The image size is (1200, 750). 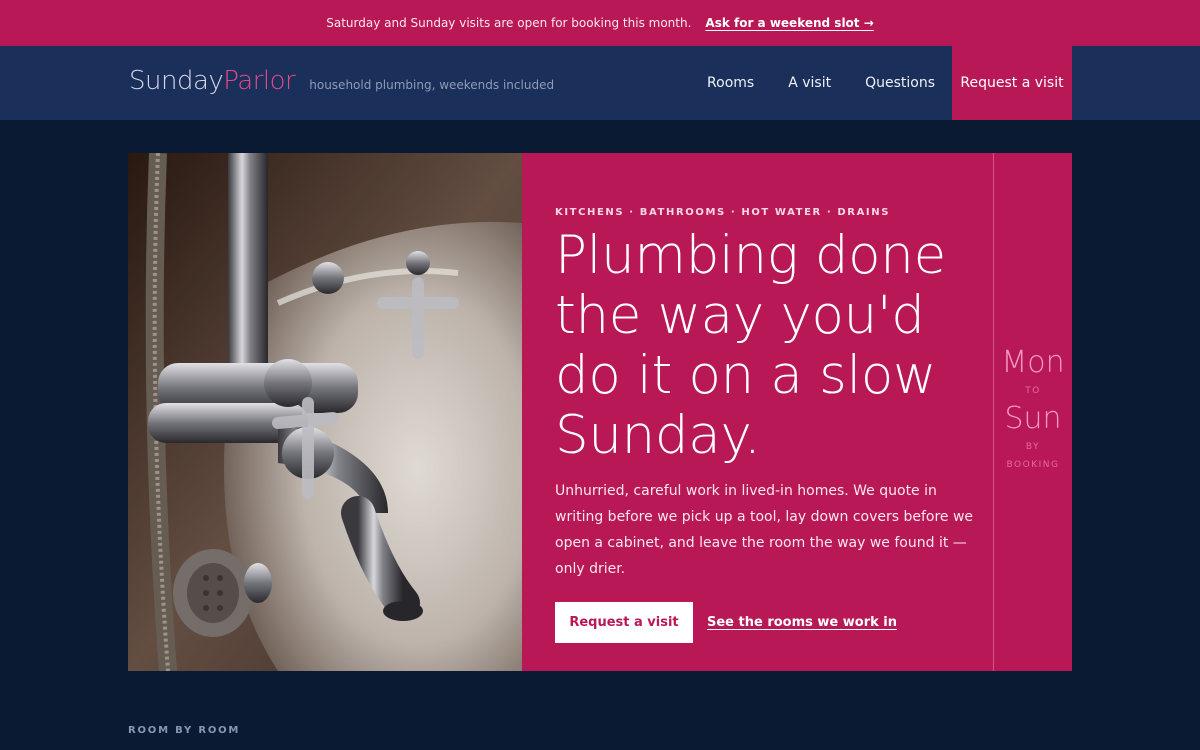 I want to click on schedule-end-day: Sun, so click(x=1033, y=418).